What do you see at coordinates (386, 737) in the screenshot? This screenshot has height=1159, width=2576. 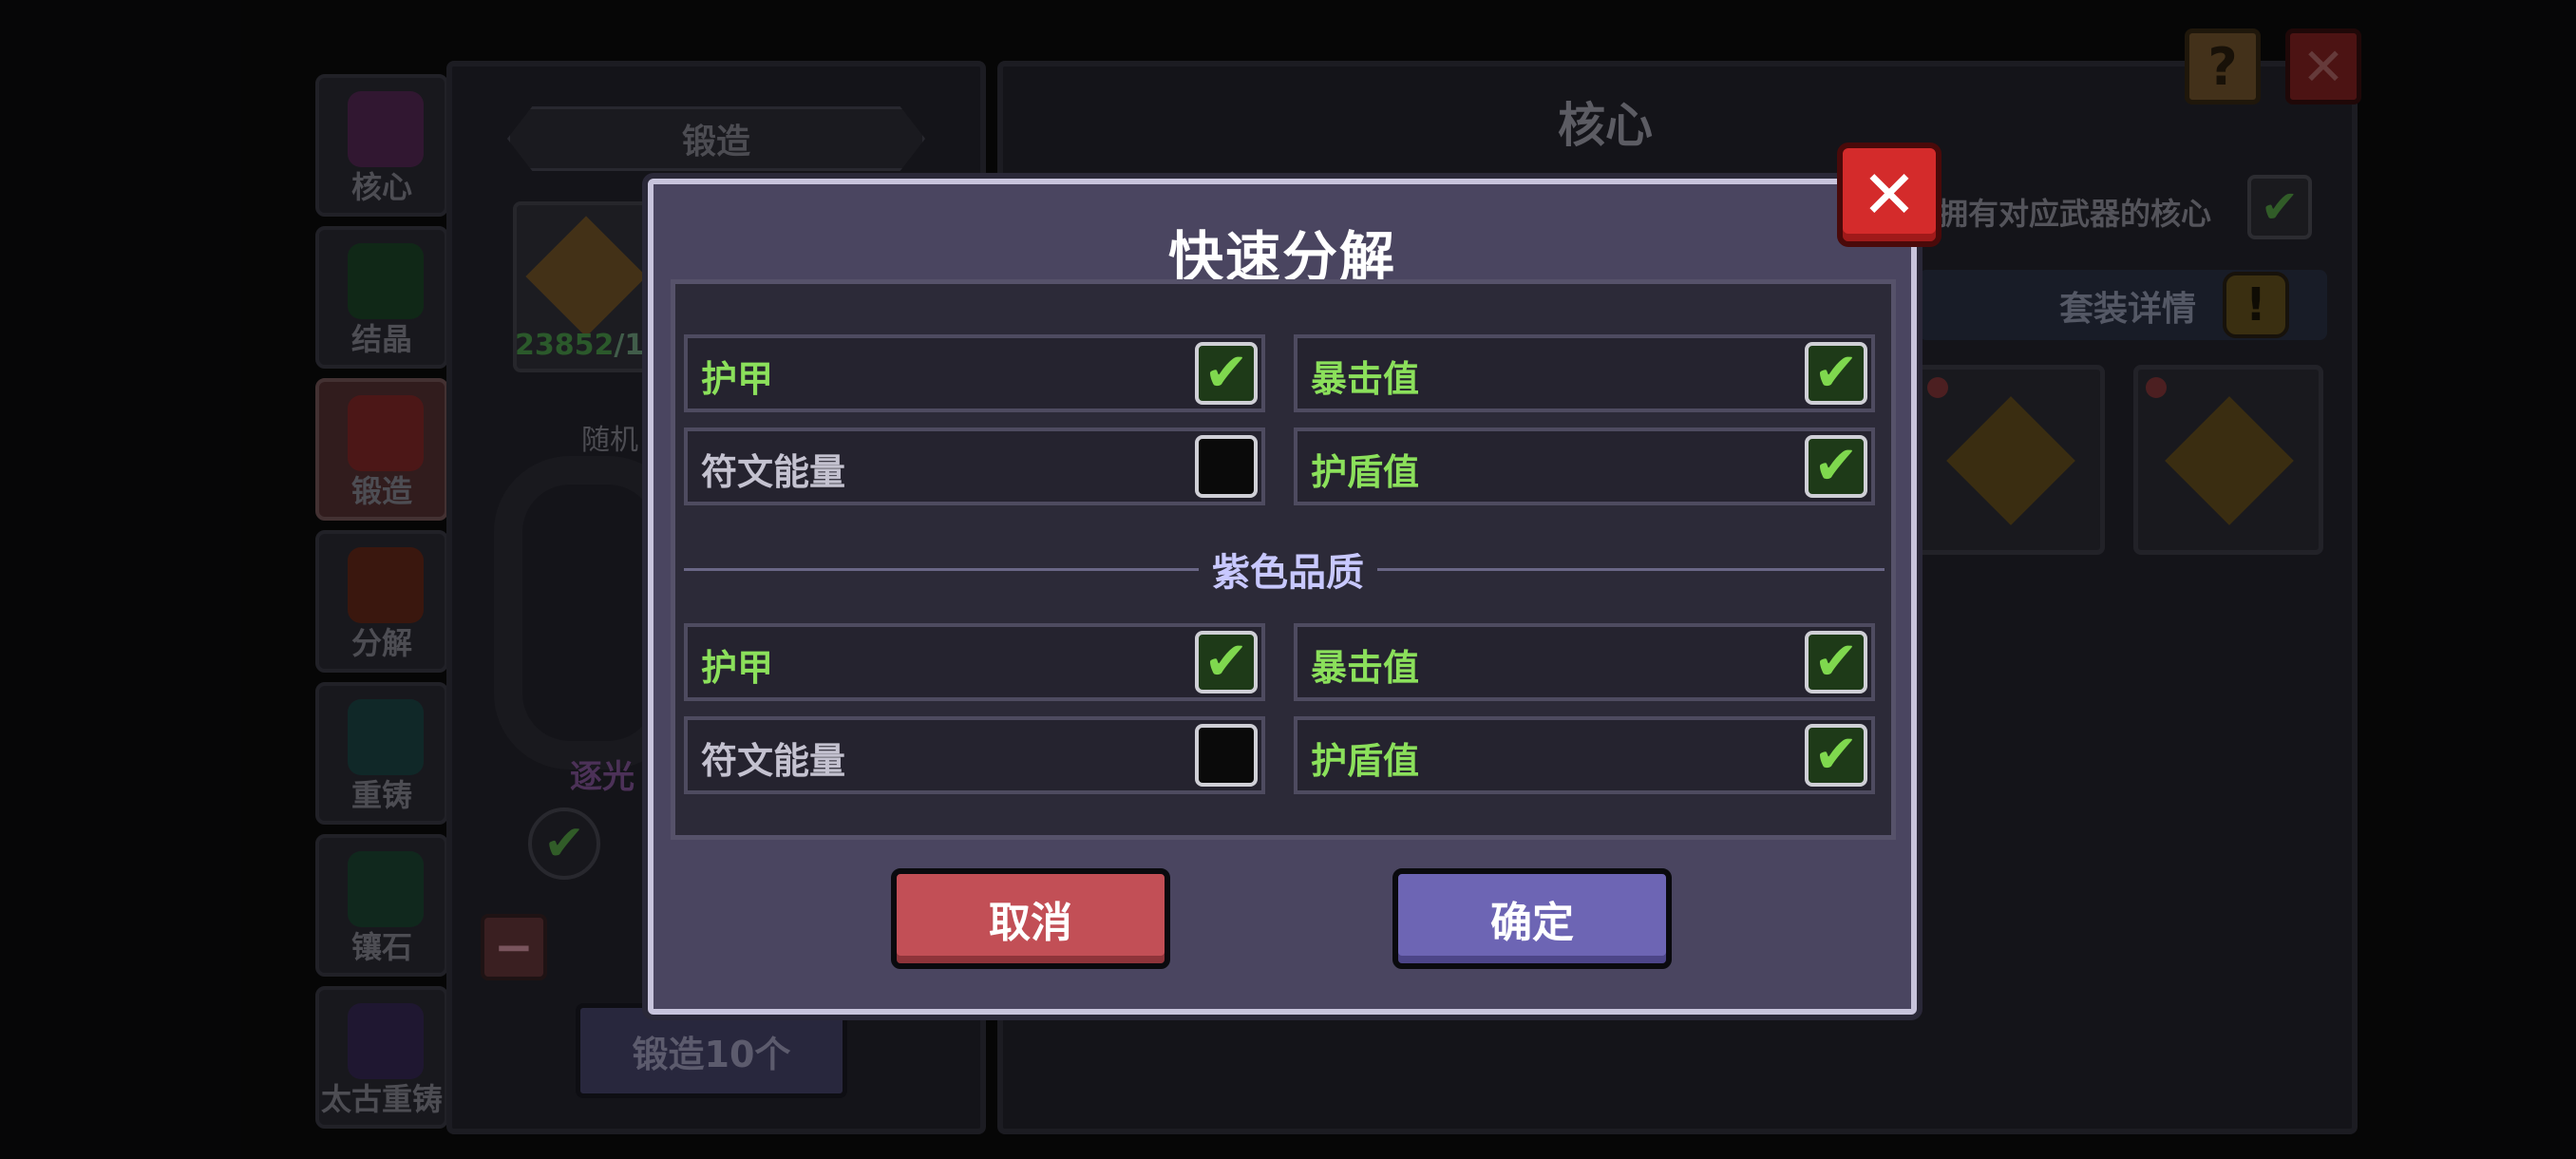 I see `recast-tab-icon` at bounding box center [386, 737].